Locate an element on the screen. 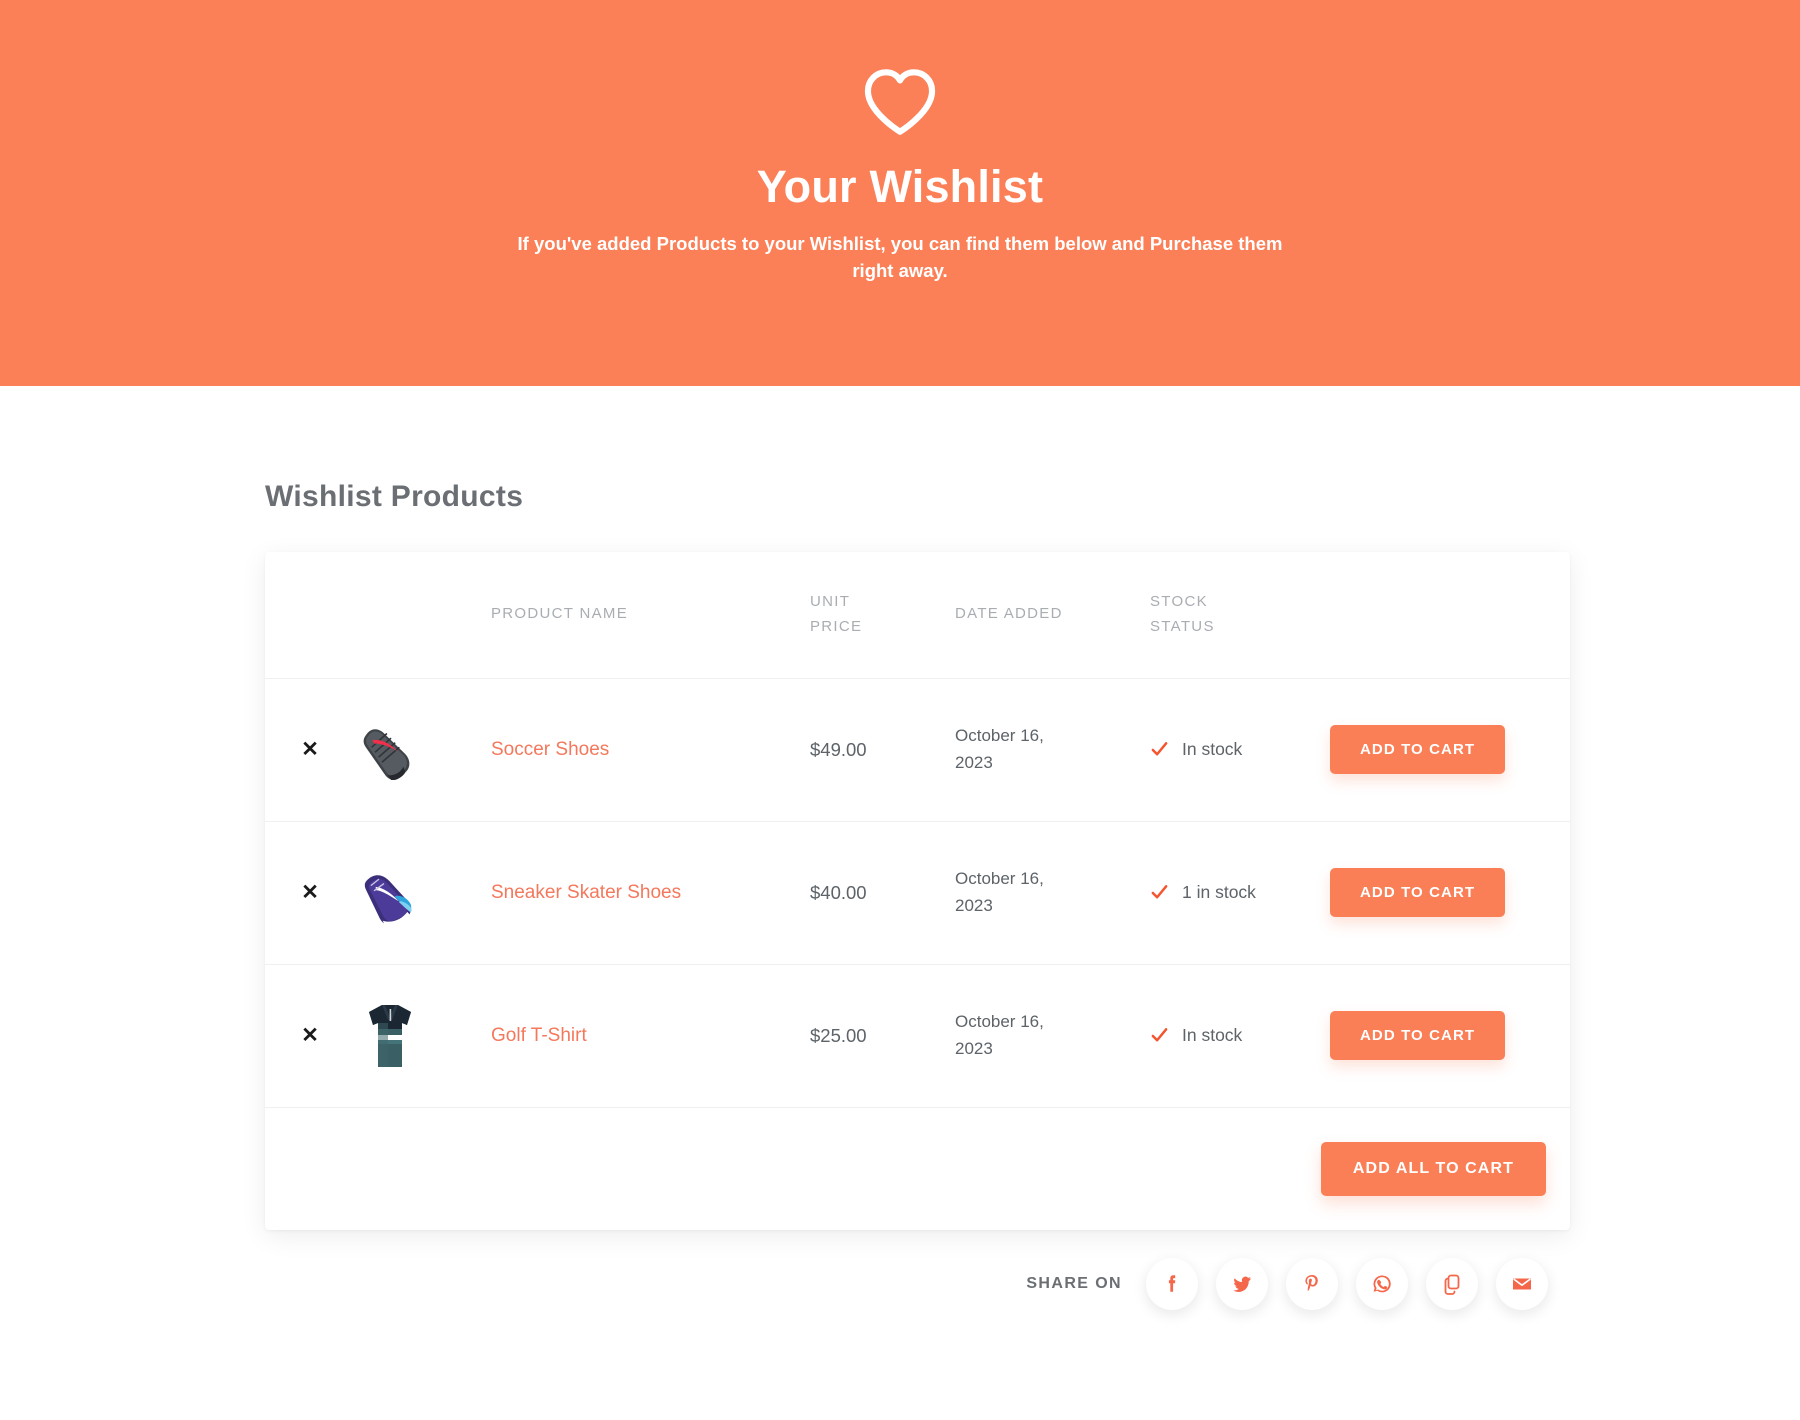 This screenshot has width=1800, height=1420. column-header-unit-price: UNIT PRICE is located at coordinates (882, 615).